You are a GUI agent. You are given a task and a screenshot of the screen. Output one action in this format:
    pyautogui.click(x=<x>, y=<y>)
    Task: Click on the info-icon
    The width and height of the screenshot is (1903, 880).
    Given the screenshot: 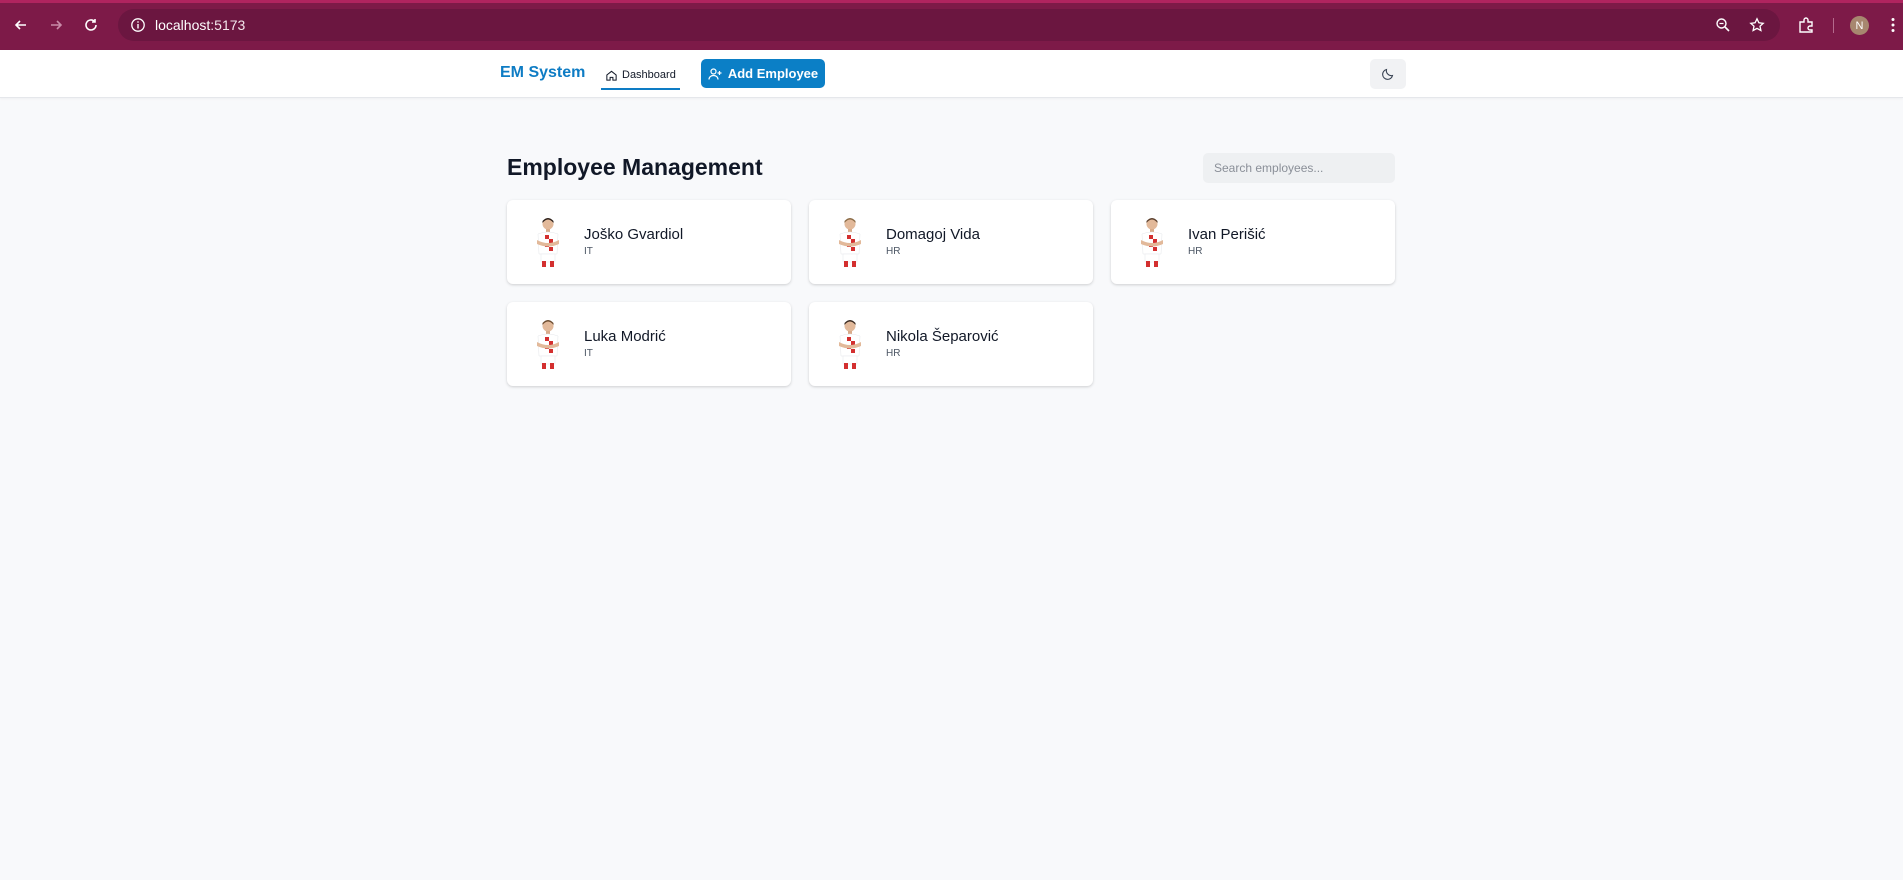 What is the action you would take?
    pyautogui.click(x=138, y=25)
    